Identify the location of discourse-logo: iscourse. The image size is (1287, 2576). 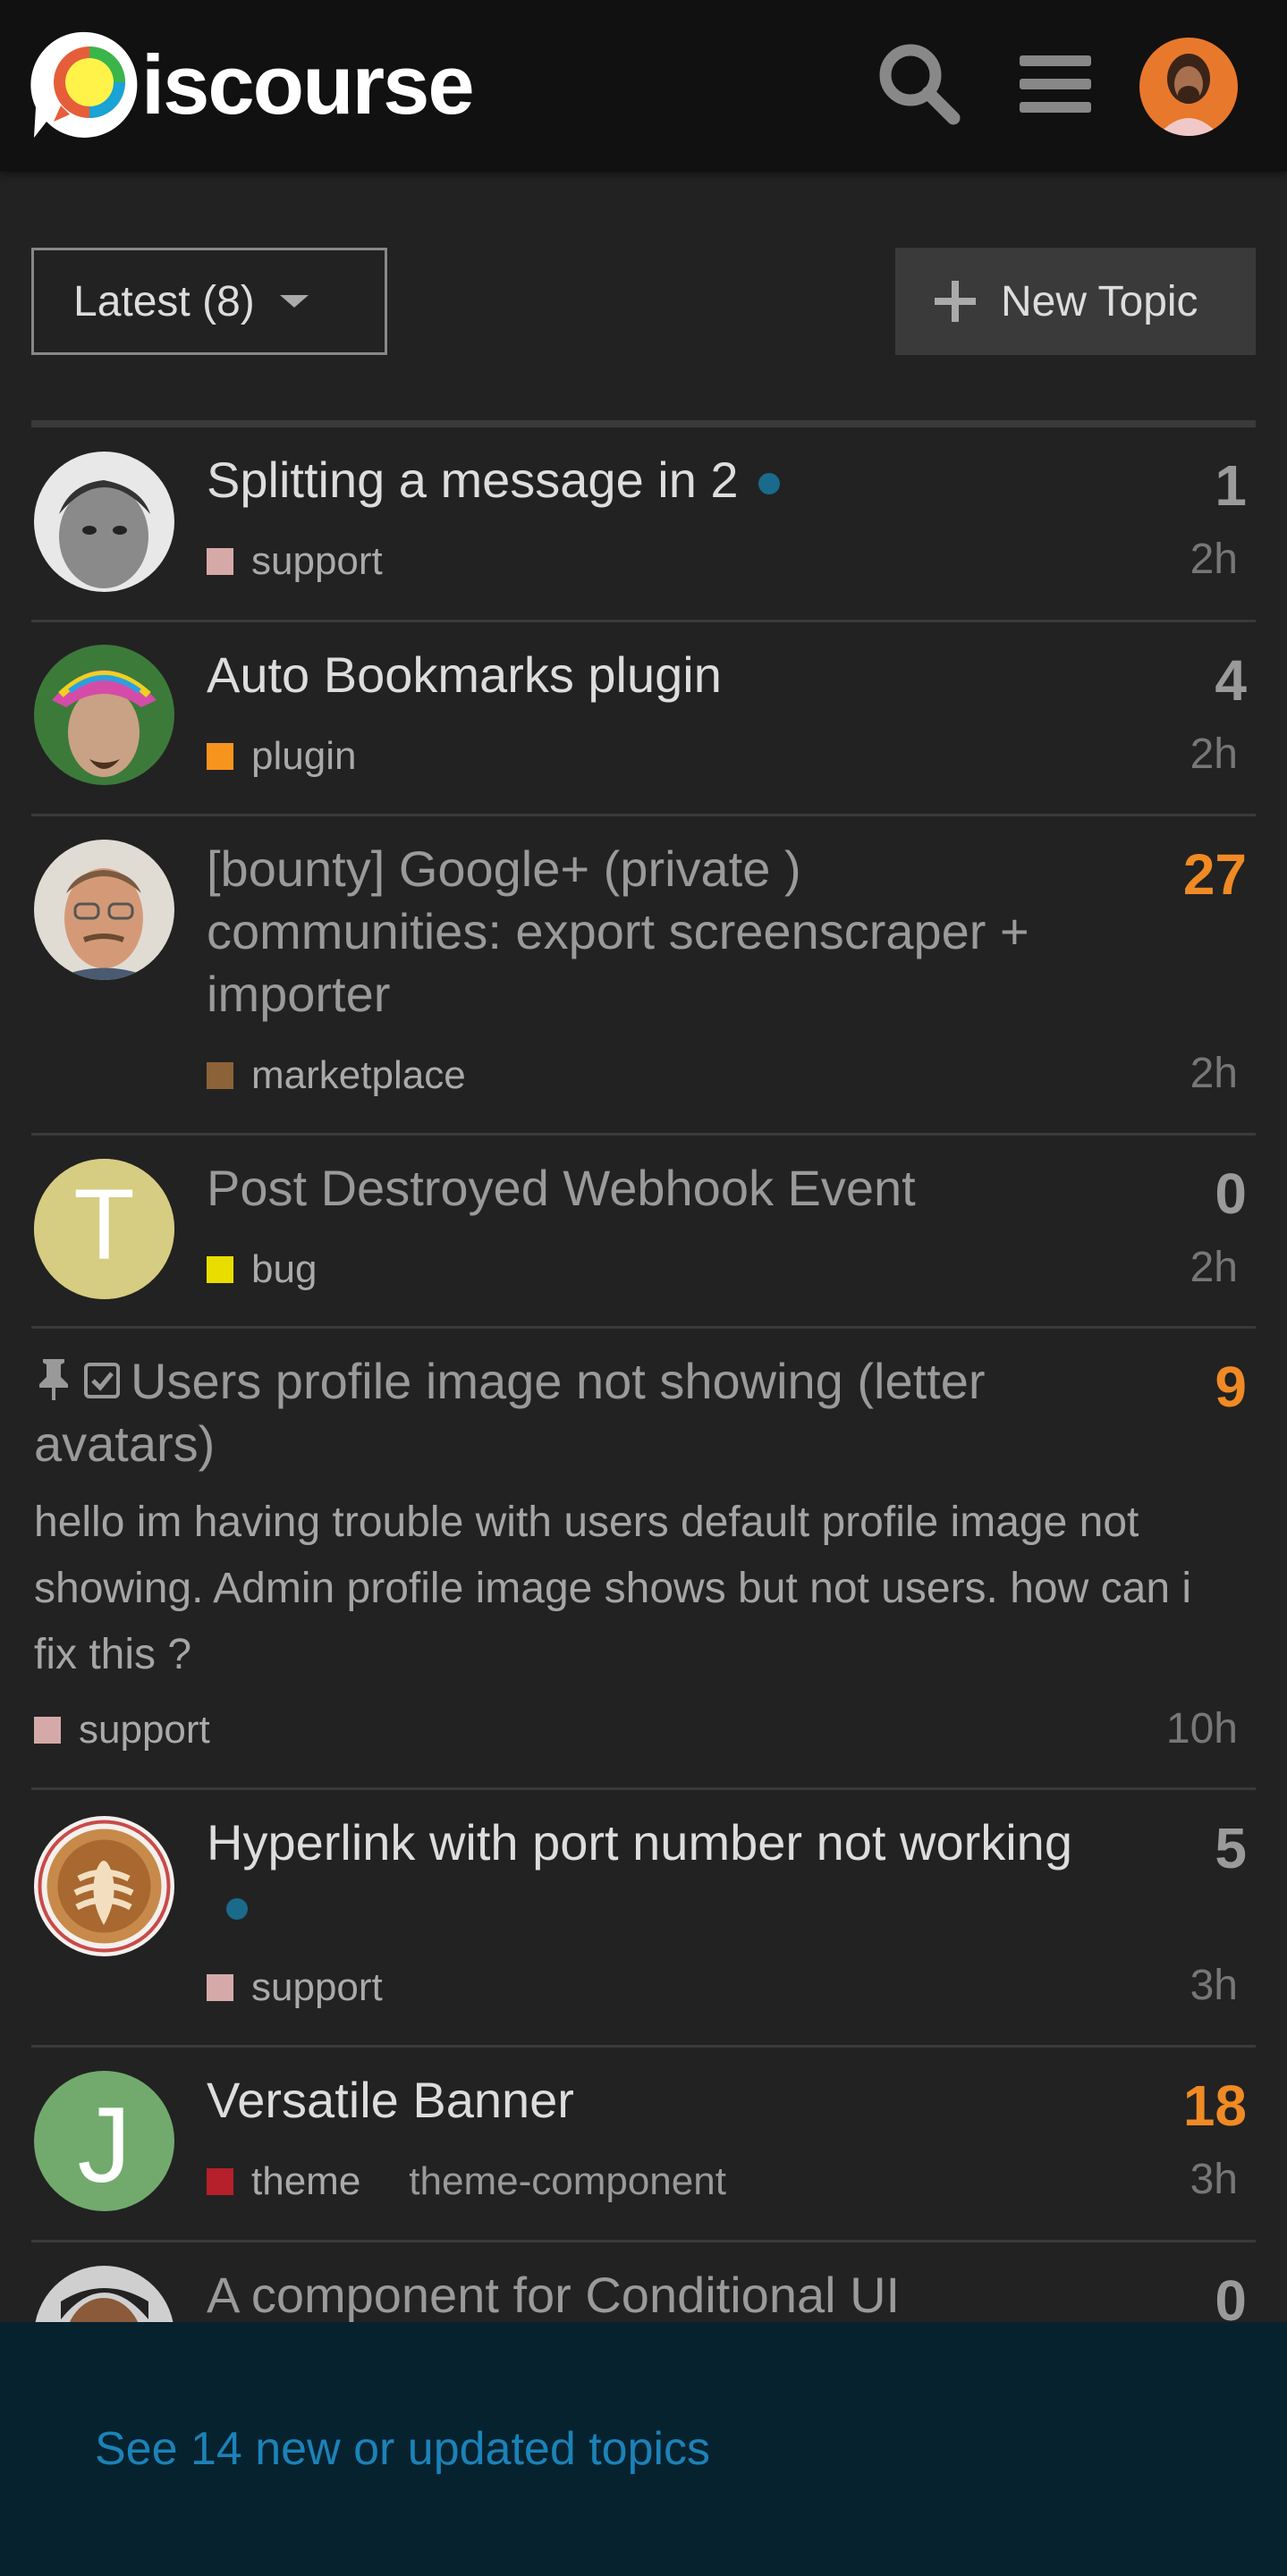
(252, 85).